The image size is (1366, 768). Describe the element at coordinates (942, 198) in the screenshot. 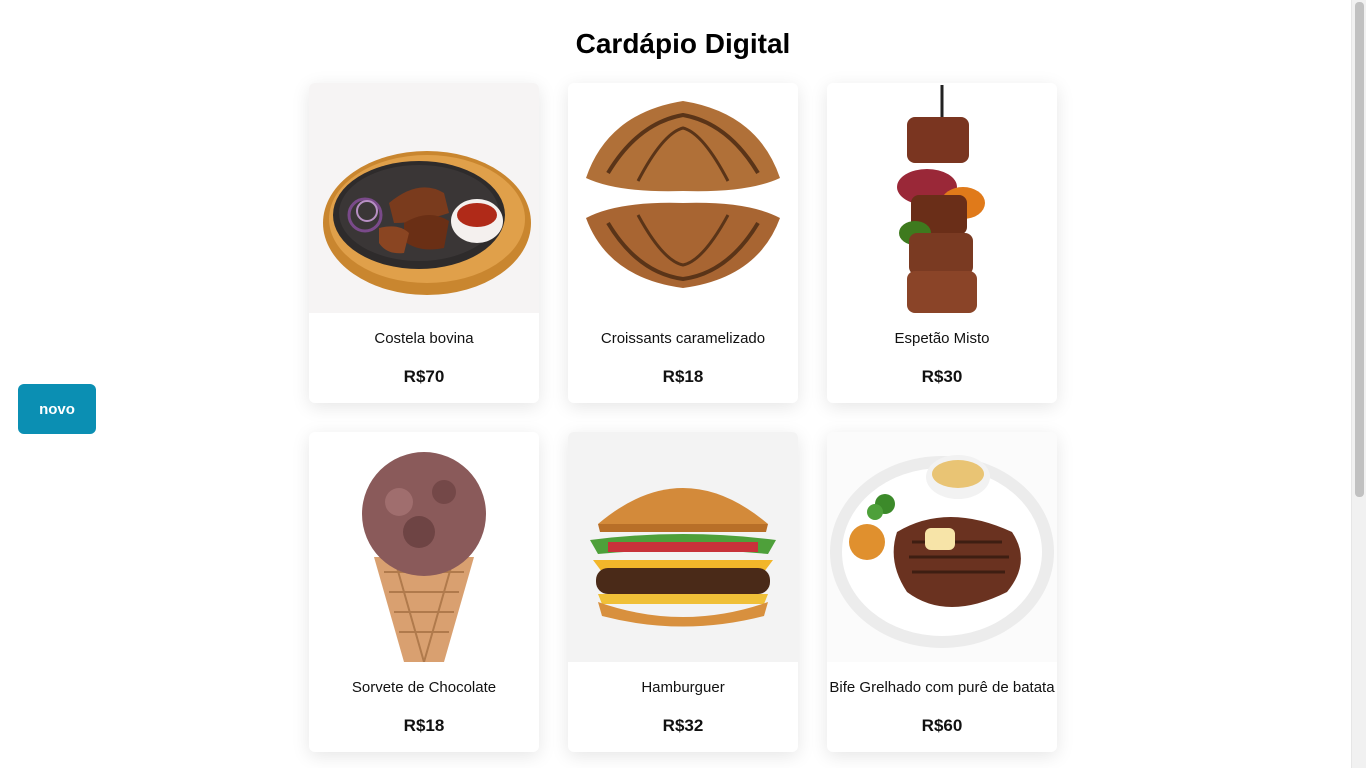

I see `skewer-icon` at that location.